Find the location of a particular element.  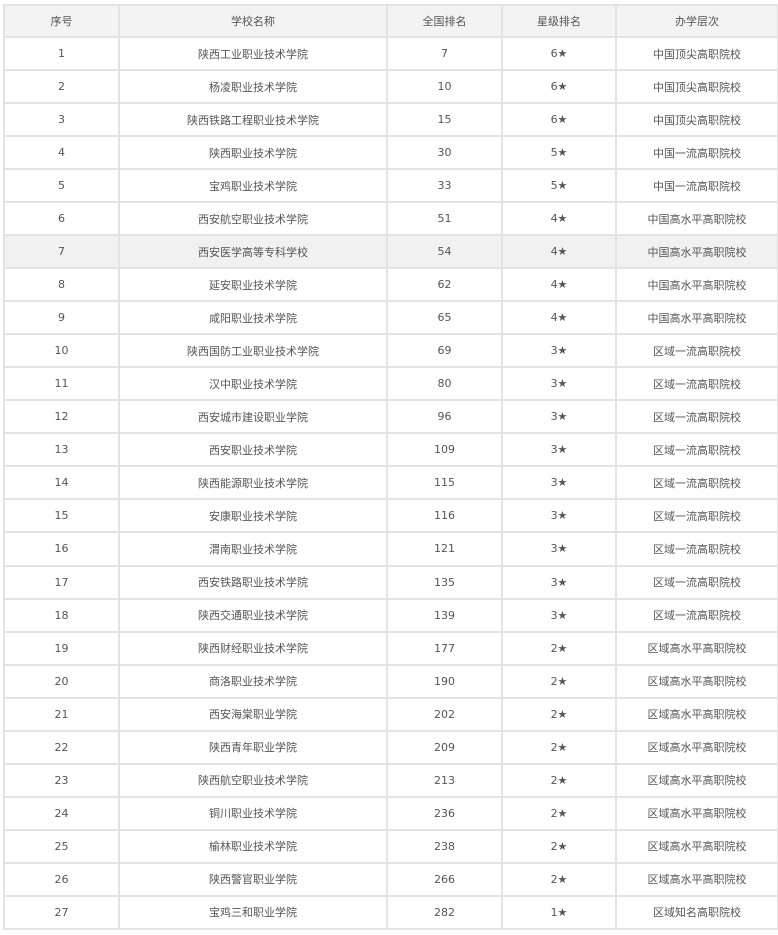

index-cell: 13 is located at coordinates (61, 450).